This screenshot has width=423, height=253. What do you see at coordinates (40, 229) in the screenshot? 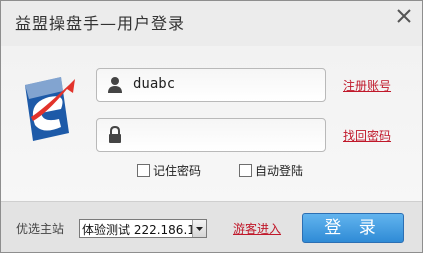
I see `station-label: 优选主站` at bounding box center [40, 229].